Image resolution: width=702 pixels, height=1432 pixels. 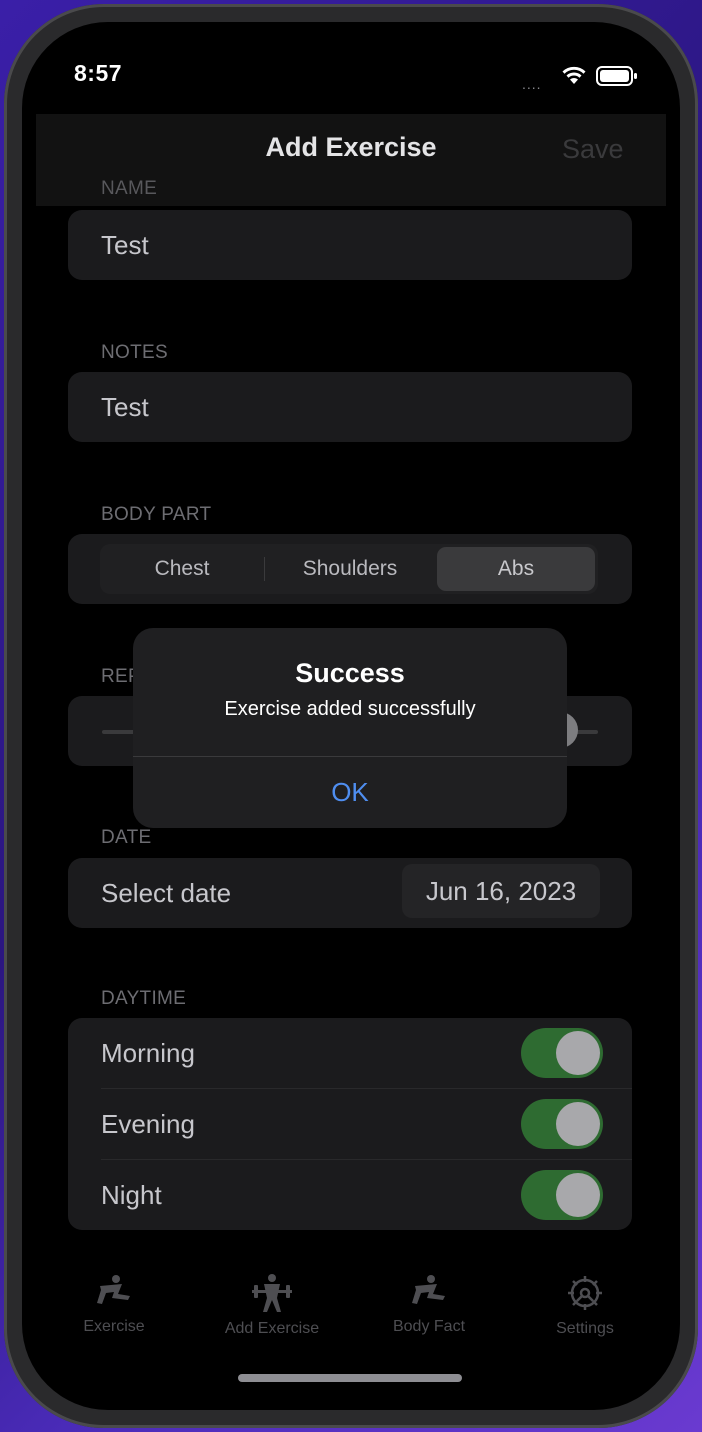 I want to click on tab-body-fact: Body Fact, so click(x=429, y=1304).